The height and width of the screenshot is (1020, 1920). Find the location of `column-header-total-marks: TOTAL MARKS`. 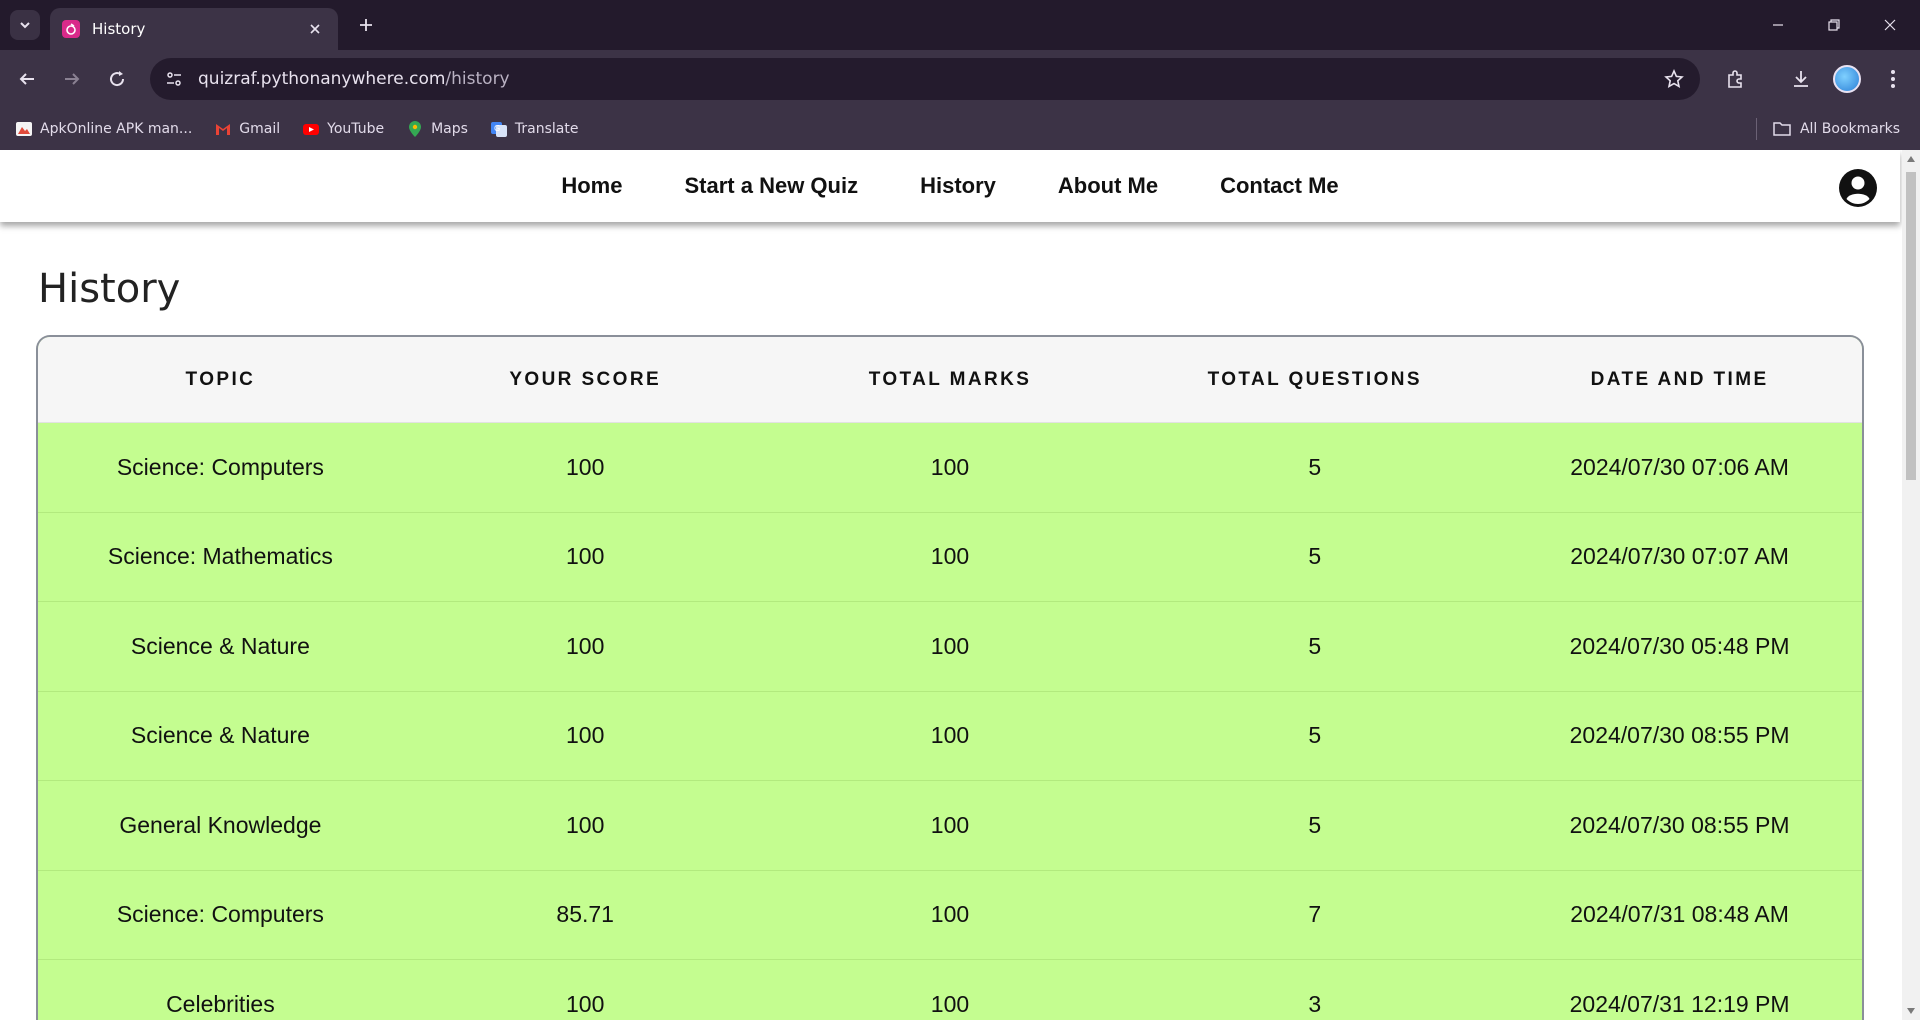

column-header-total-marks: TOTAL MARKS is located at coordinates (950, 379).